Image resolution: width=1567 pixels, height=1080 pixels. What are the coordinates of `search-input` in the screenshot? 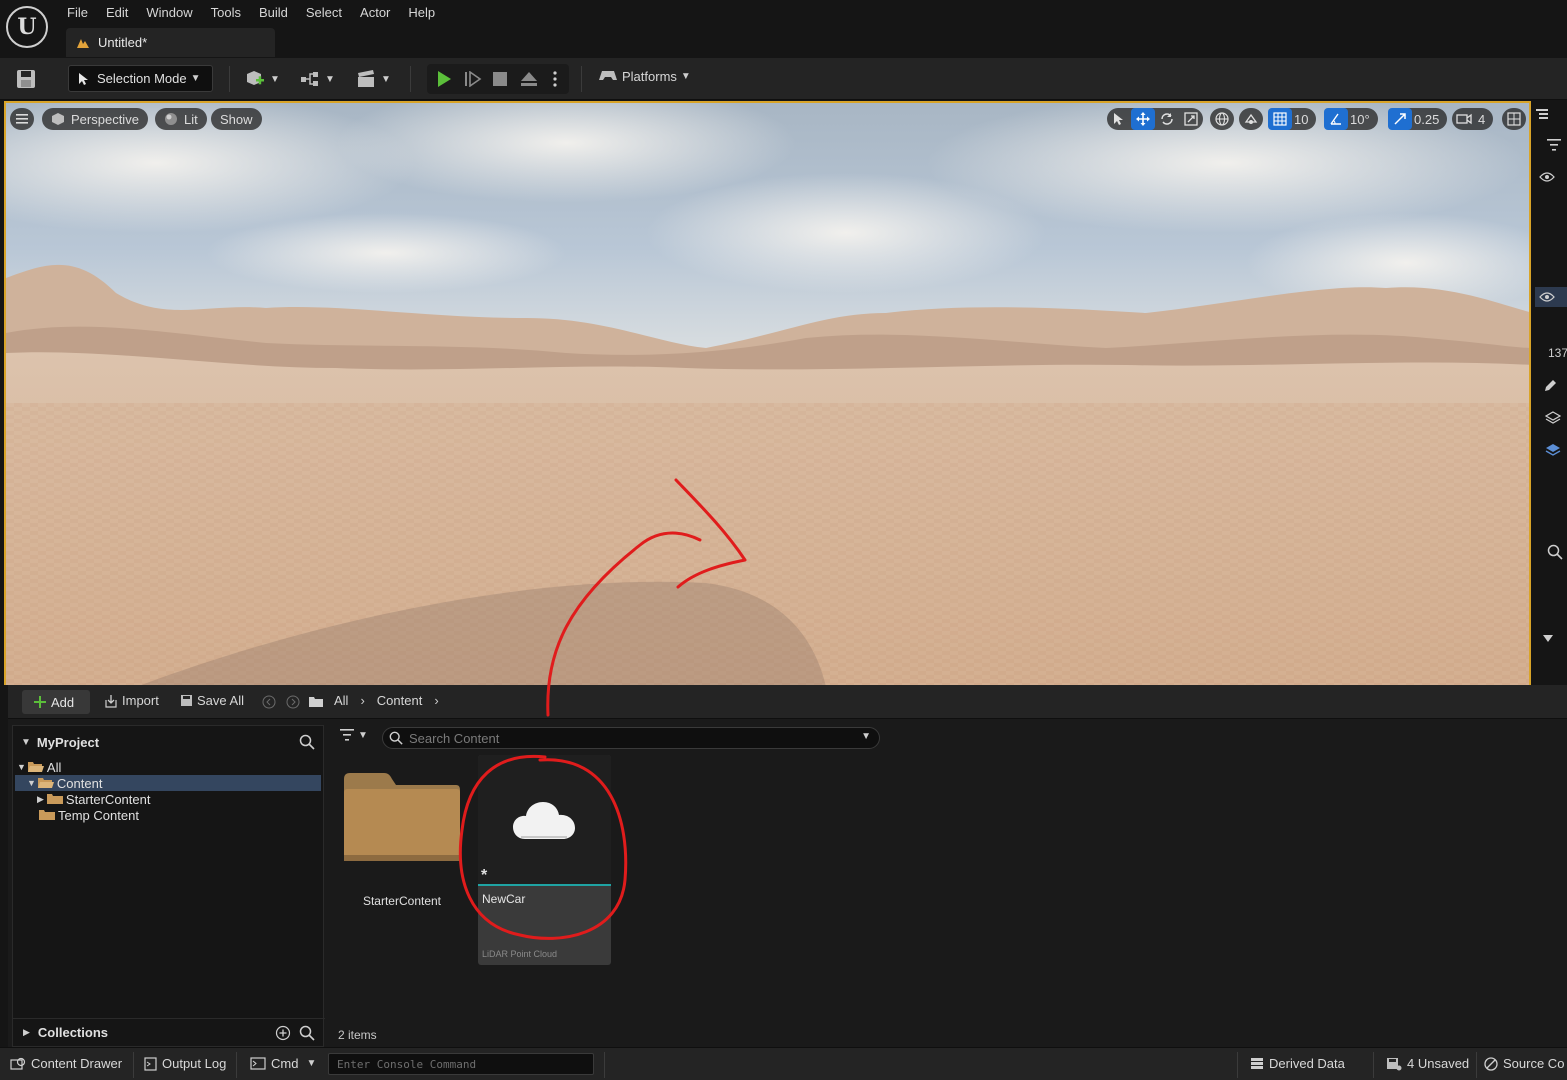 It's located at (629, 738).